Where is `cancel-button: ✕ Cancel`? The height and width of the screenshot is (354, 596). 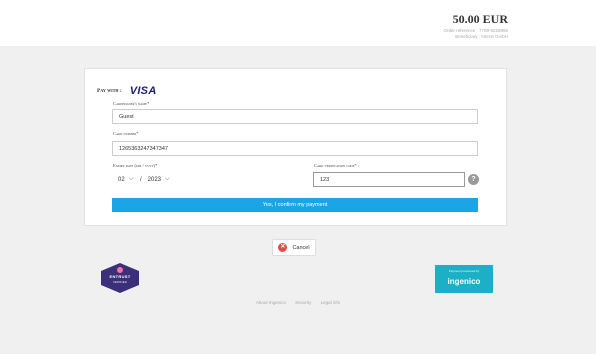
cancel-button: ✕ Cancel is located at coordinates (294, 247).